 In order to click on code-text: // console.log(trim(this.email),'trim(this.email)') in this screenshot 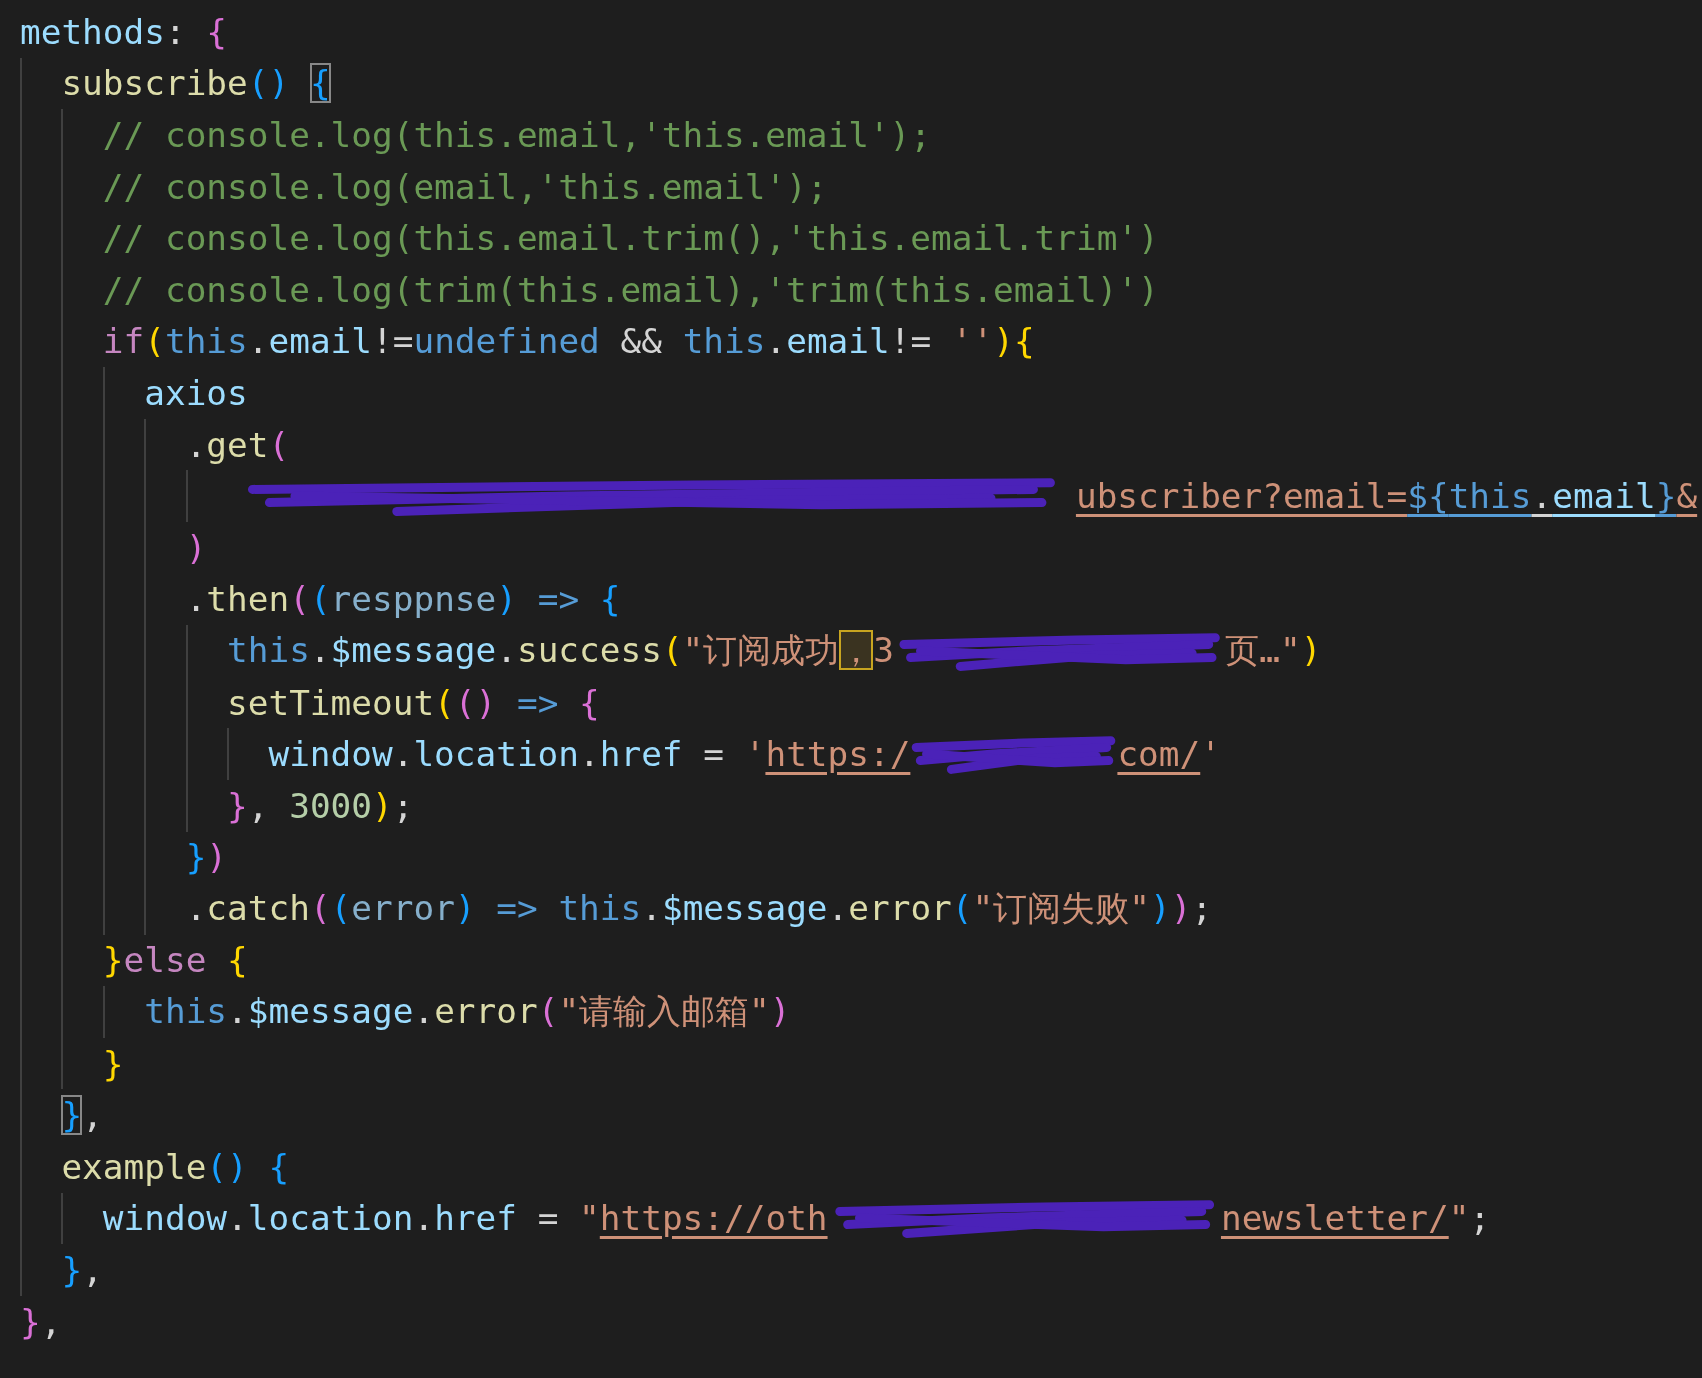, I will do `click(630, 289)`.